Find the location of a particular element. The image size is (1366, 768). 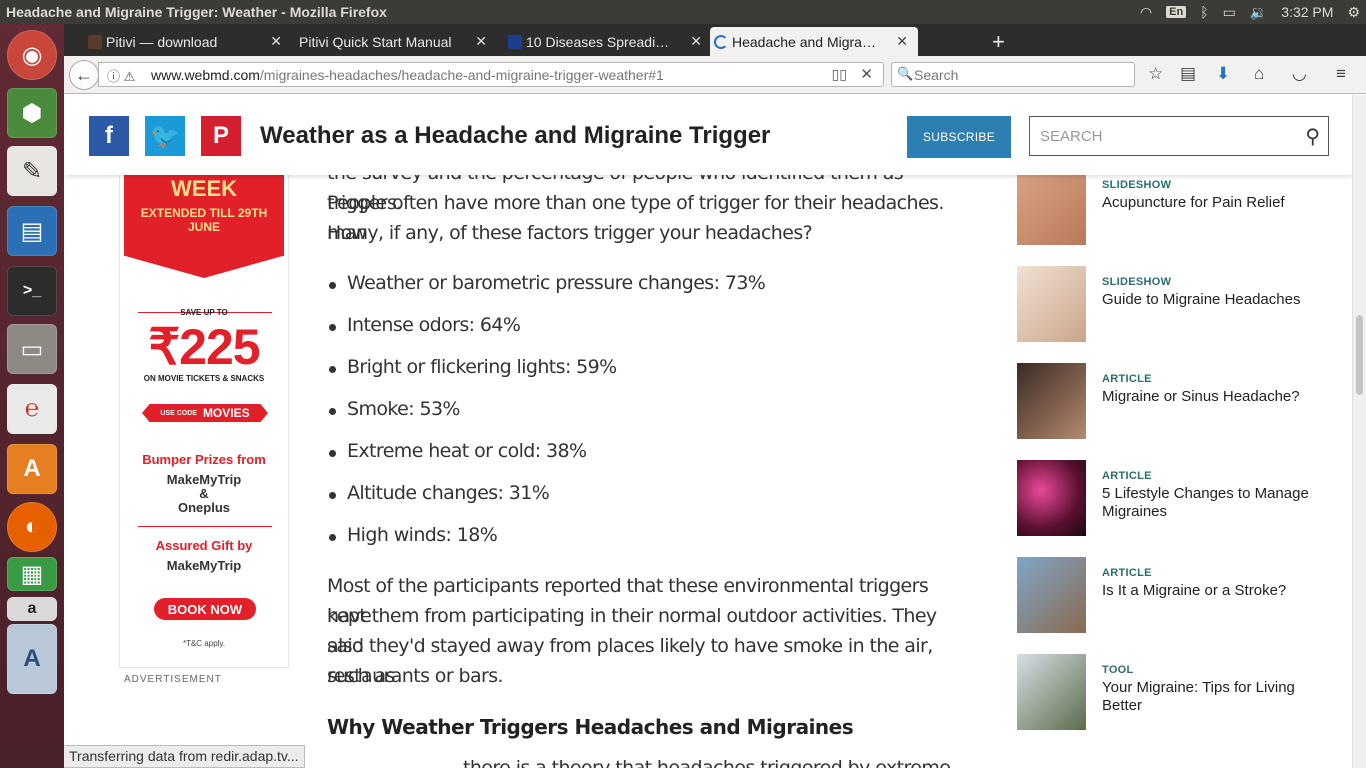

sidebar-item-title: Guide to Migraine Headaches is located at coordinates (1201, 299).